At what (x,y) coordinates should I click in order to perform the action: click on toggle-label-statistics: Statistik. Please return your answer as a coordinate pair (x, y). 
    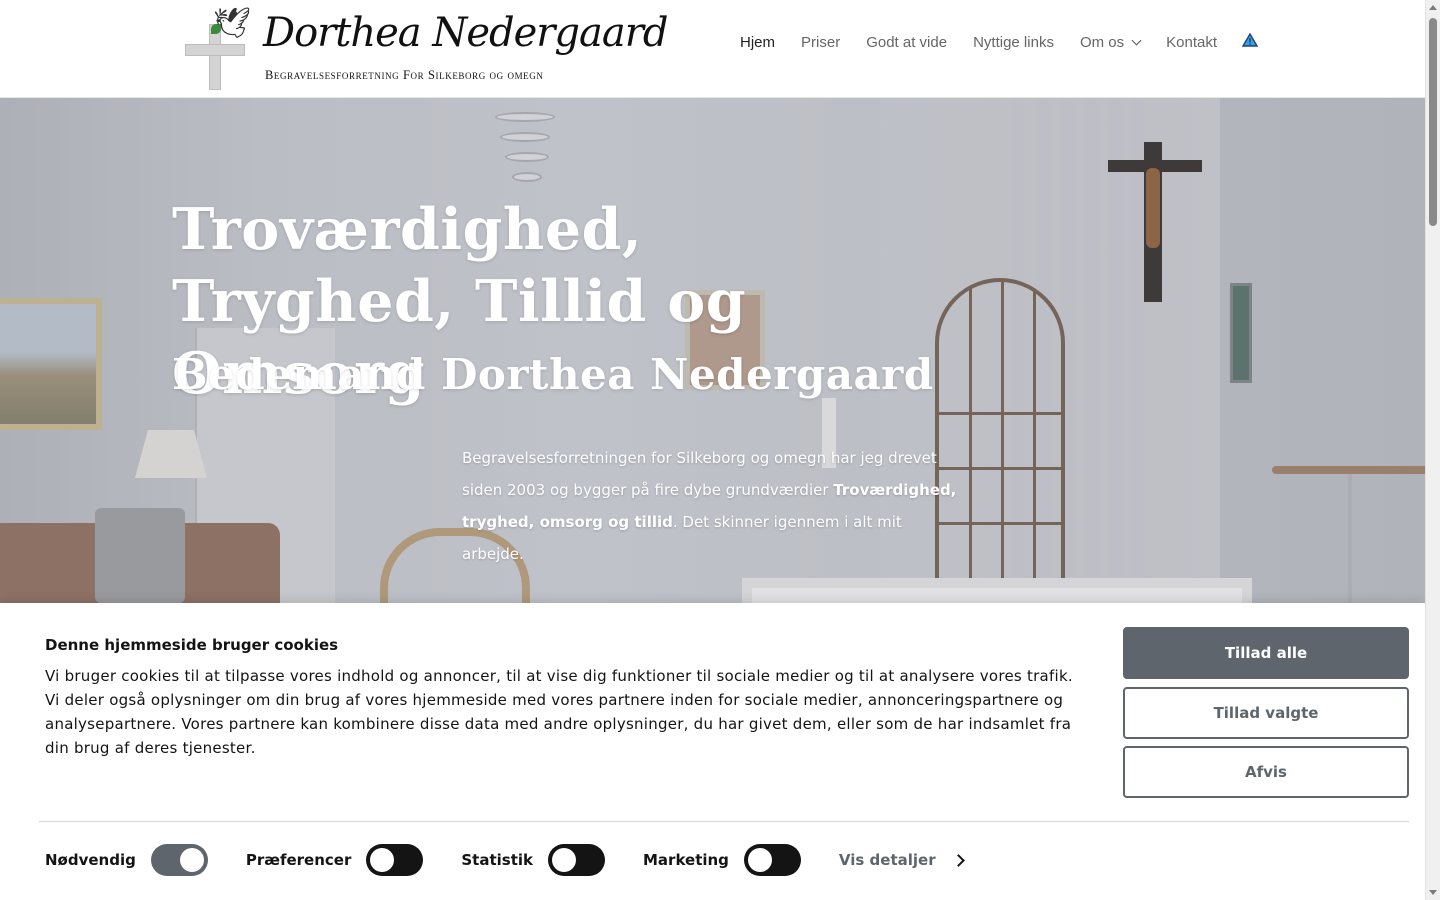
    Looking at the image, I should click on (497, 860).